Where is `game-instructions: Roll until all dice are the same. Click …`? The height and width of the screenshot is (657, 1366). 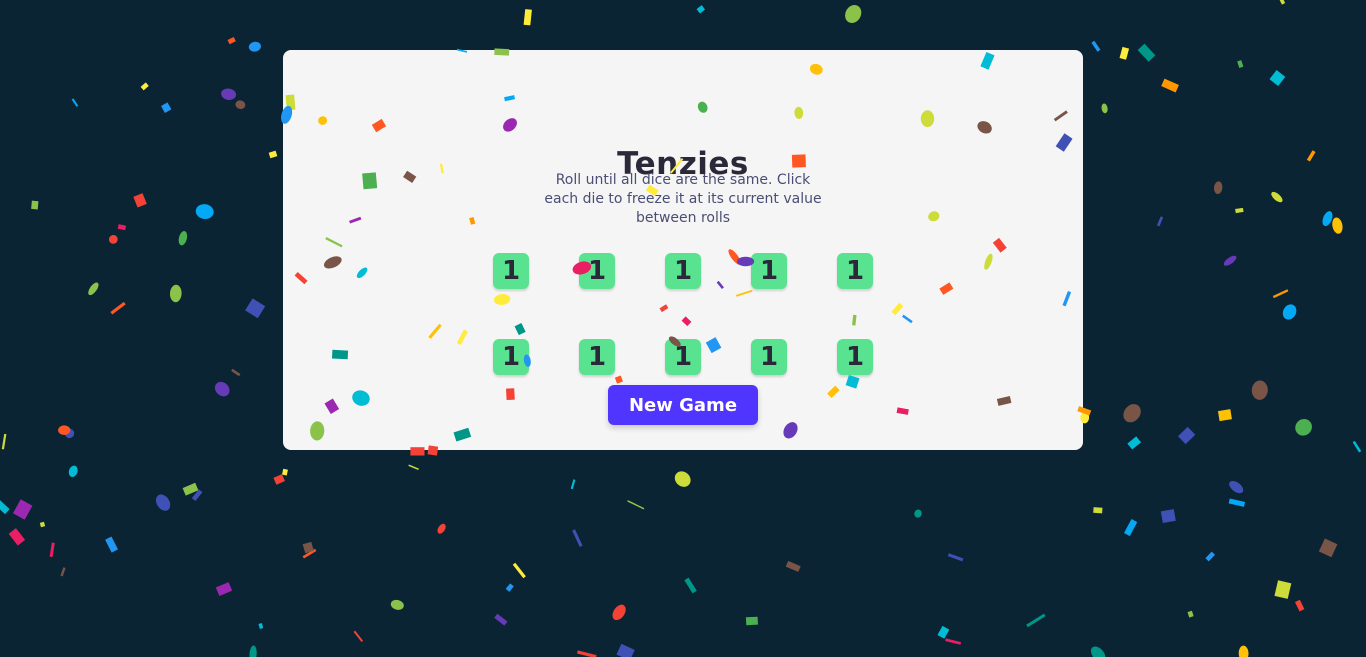
game-instructions: Roll until all dice are the same. Click … is located at coordinates (683, 199).